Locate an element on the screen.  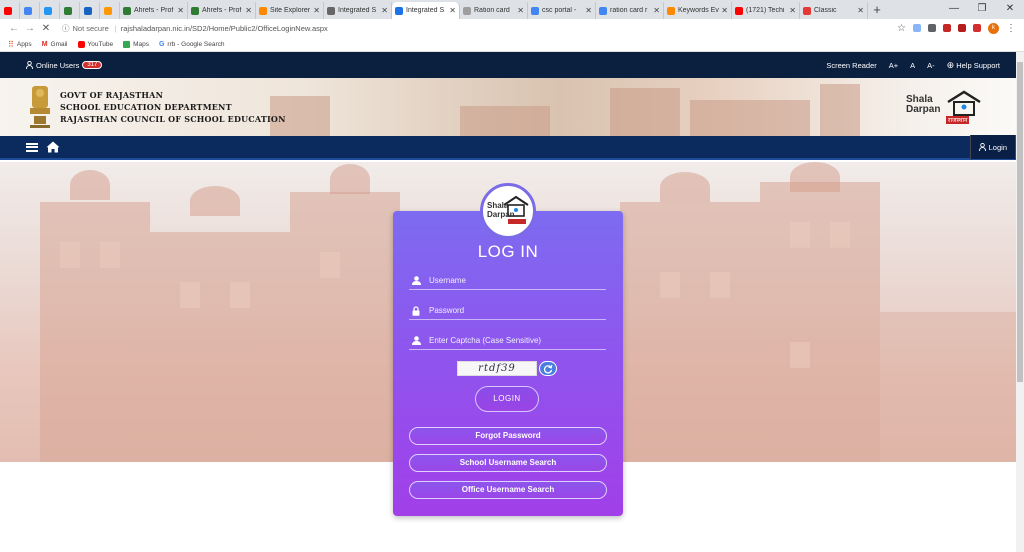
bookmark-youtube: YouTube is located at coordinates (95, 44).